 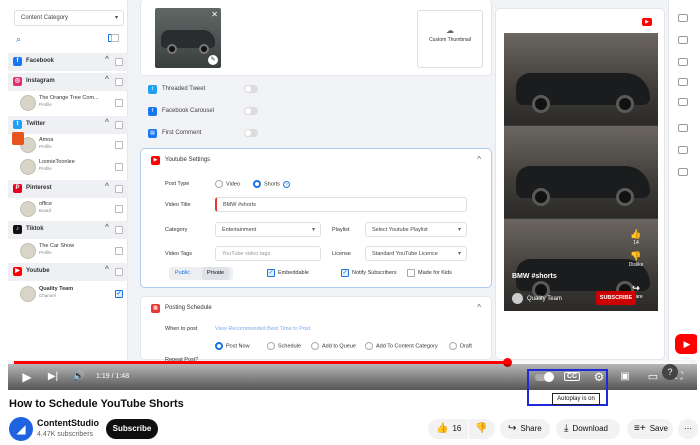 I want to click on channel-avatar: ◢, so click(x=21, y=429).